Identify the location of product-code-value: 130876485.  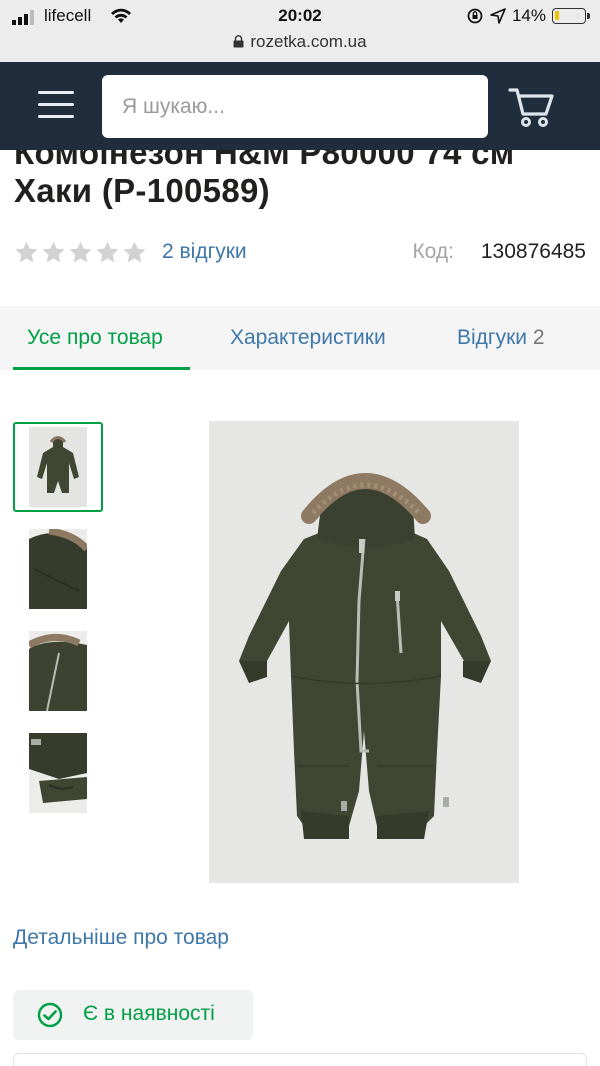
(533, 251).